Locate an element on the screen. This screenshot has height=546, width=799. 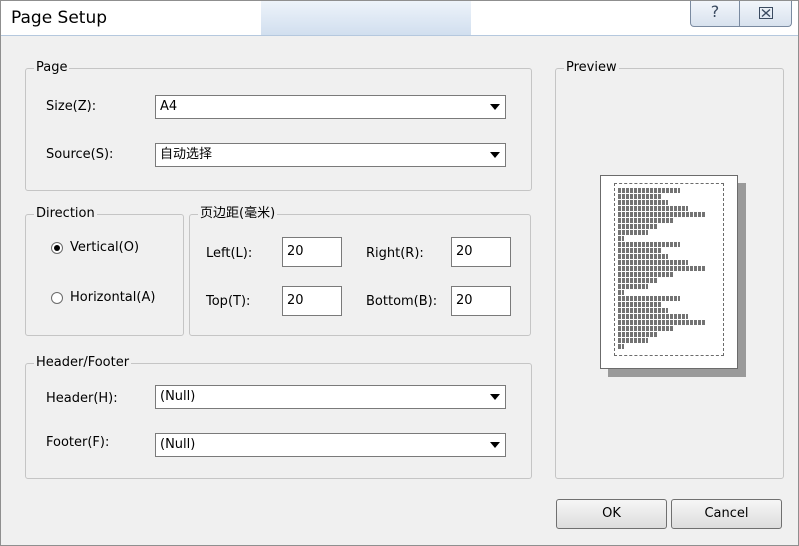
source-select: 自动选择 is located at coordinates (330, 155).